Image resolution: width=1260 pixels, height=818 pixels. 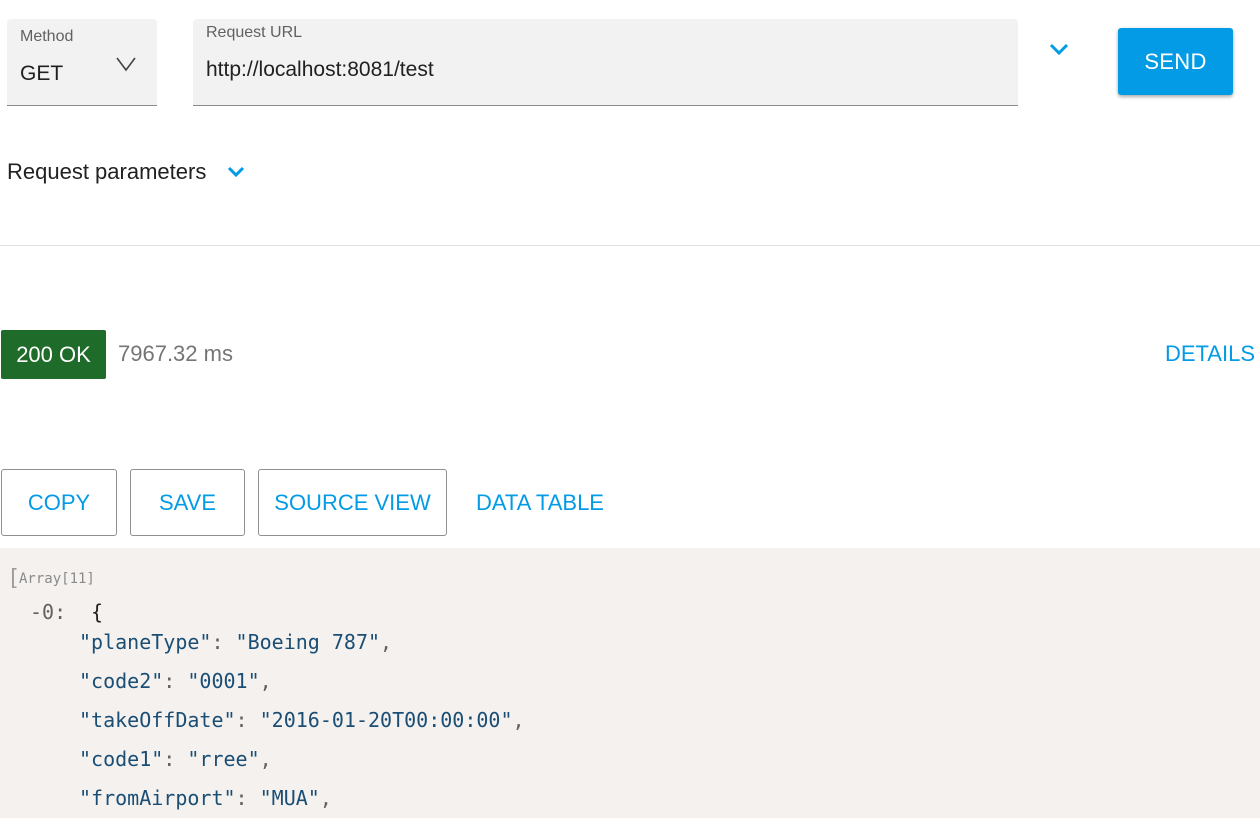 I want to click on json-line: "fromAirport": "MUA",, so click(x=205, y=798).